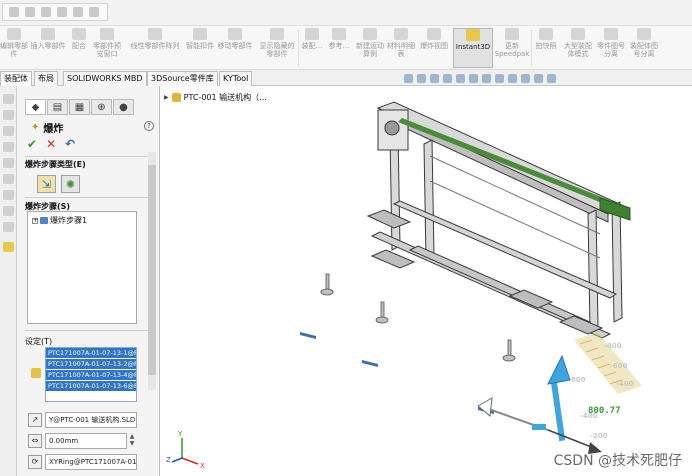  What do you see at coordinates (14, 48) in the screenshot?
I see `edit-component-button: 编辑零部件` at bounding box center [14, 48].